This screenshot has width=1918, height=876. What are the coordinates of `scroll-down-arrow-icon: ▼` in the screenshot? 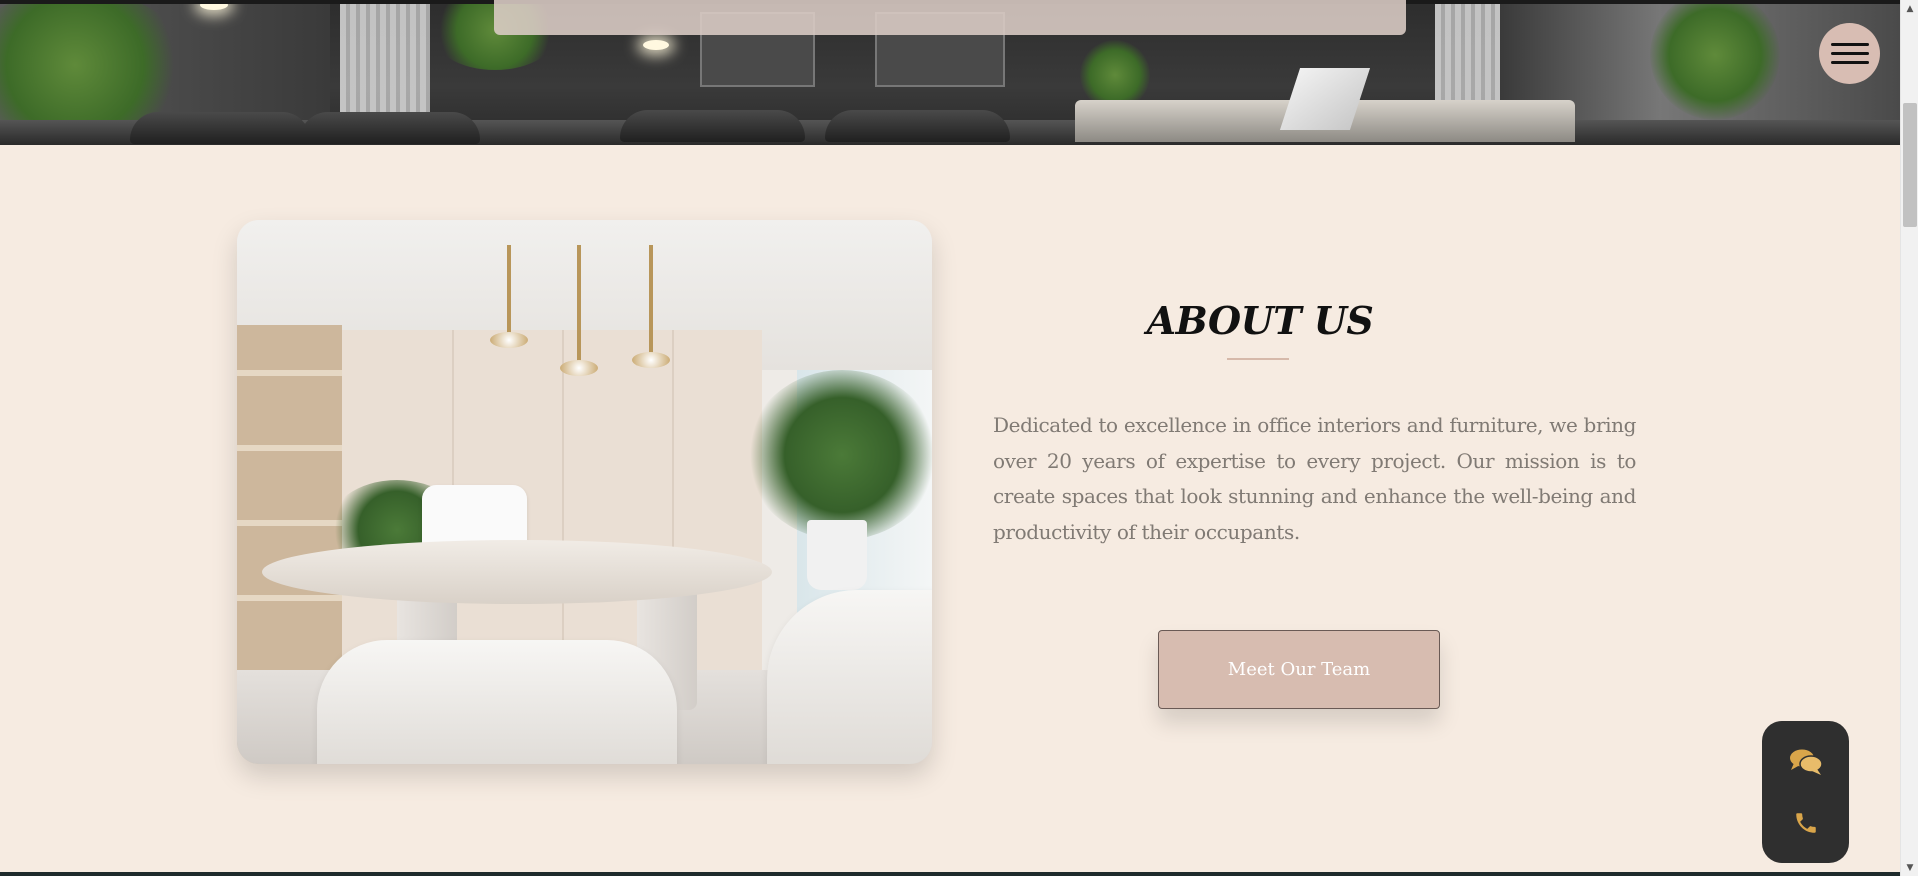 It's located at (1909, 867).